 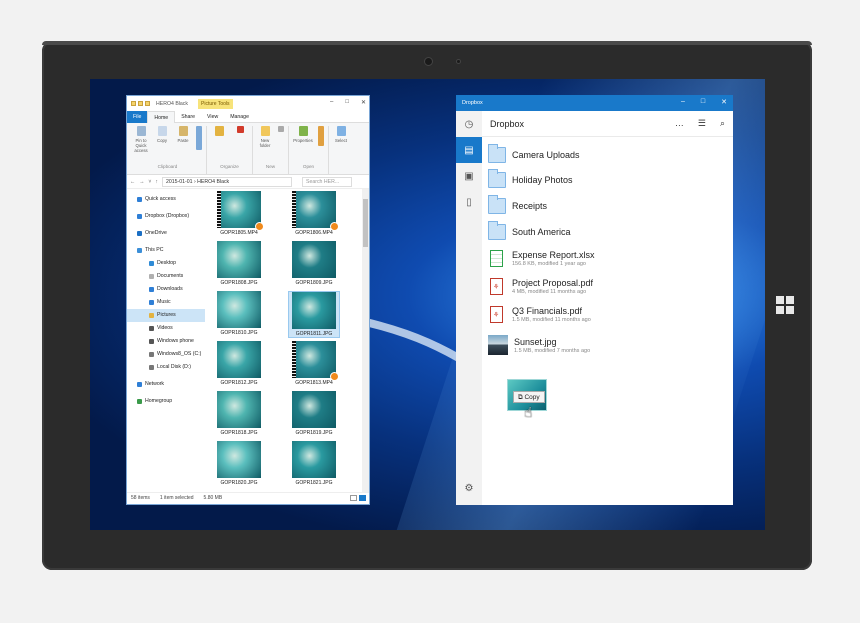 I want to click on dropbox-list-item: Camera Uploads, so click(x=531, y=153).